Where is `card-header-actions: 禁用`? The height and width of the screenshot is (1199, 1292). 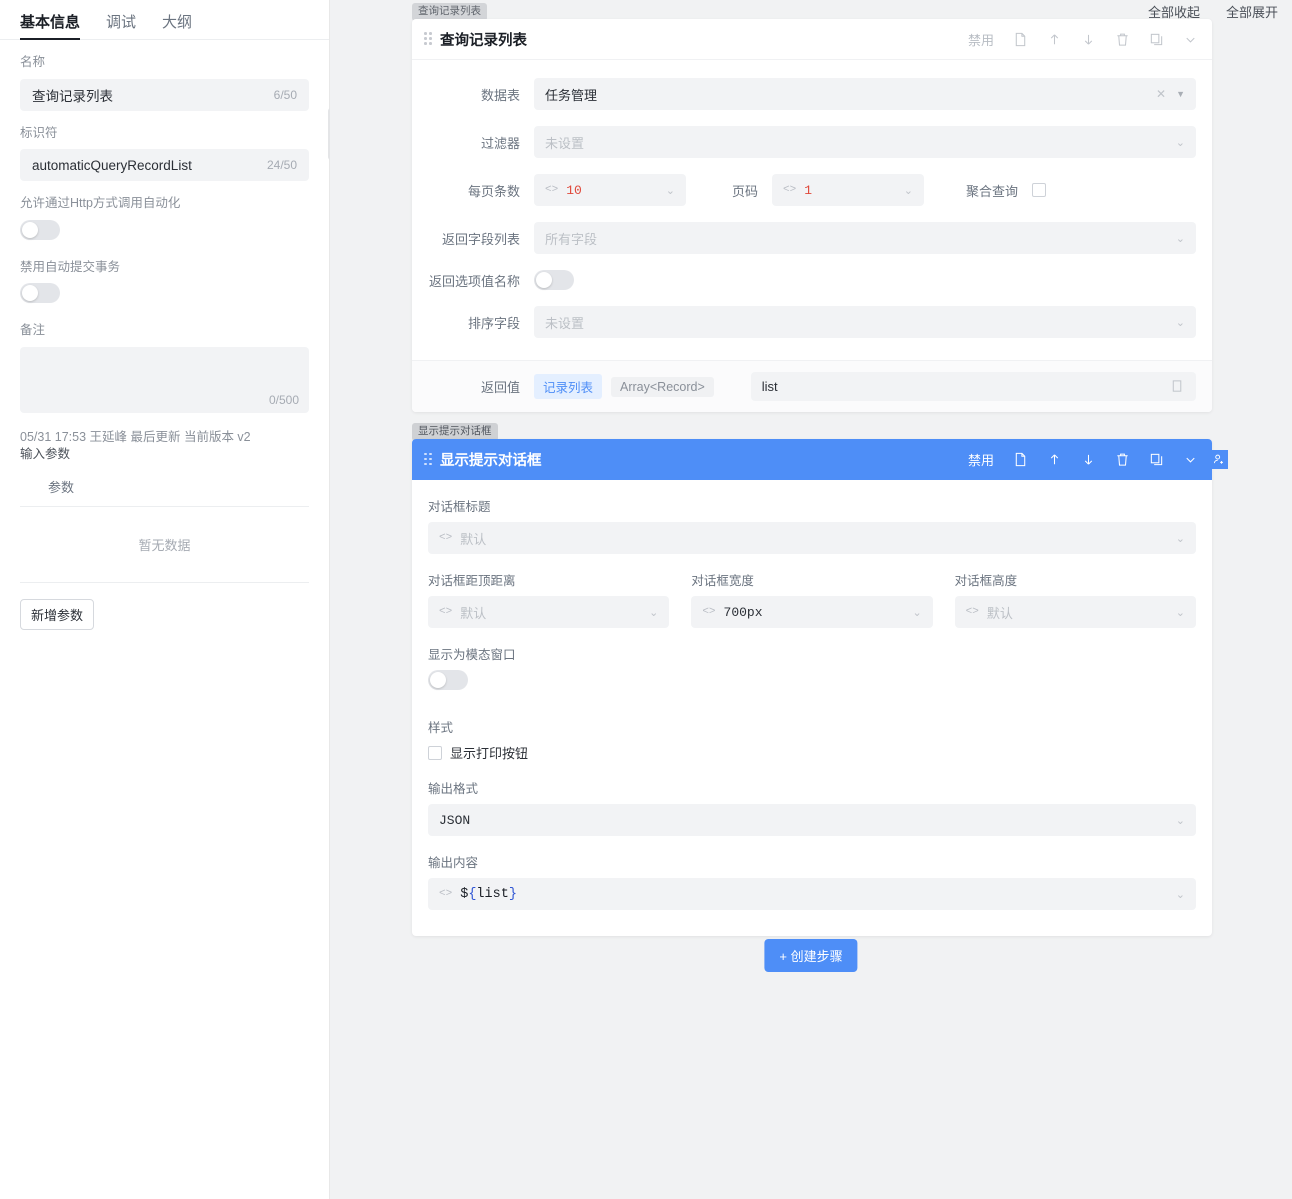
card-header-actions: 禁用 is located at coordinates (1083, 459).